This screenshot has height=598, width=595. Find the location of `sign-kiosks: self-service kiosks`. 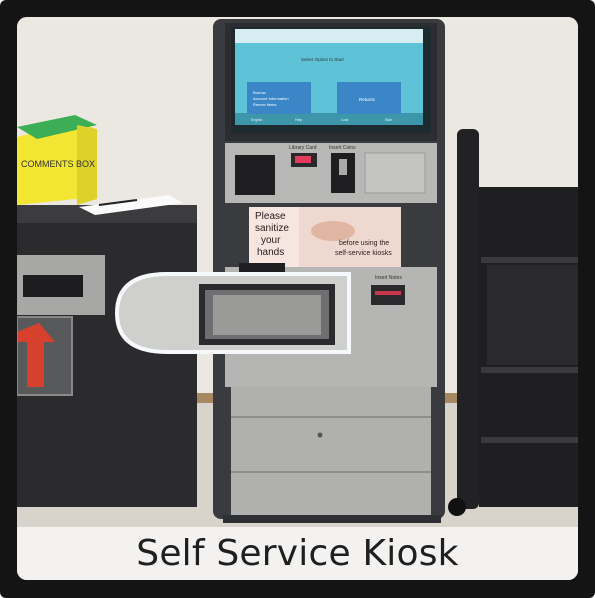

sign-kiosks: self-service kiosks is located at coordinates (363, 253).